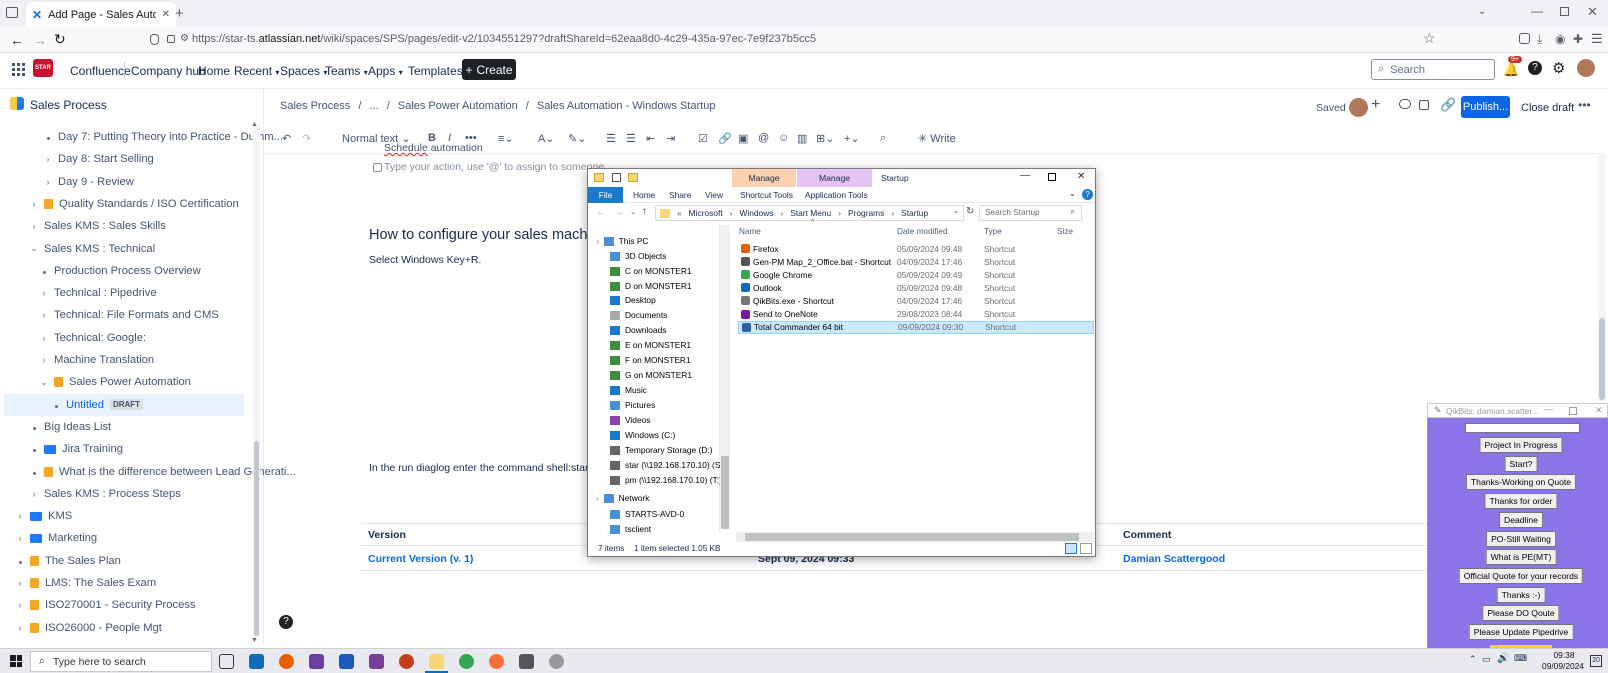  Describe the element at coordinates (1564, 11) in the screenshot. I see `restore-window-icon` at that location.